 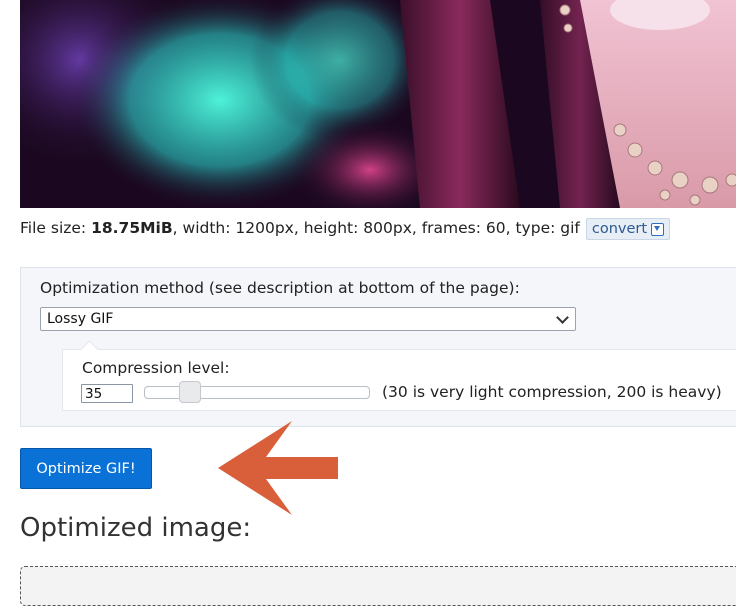 What do you see at coordinates (156, 368) in the screenshot?
I see `compression-level-label: Compression level:` at bounding box center [156, 368].